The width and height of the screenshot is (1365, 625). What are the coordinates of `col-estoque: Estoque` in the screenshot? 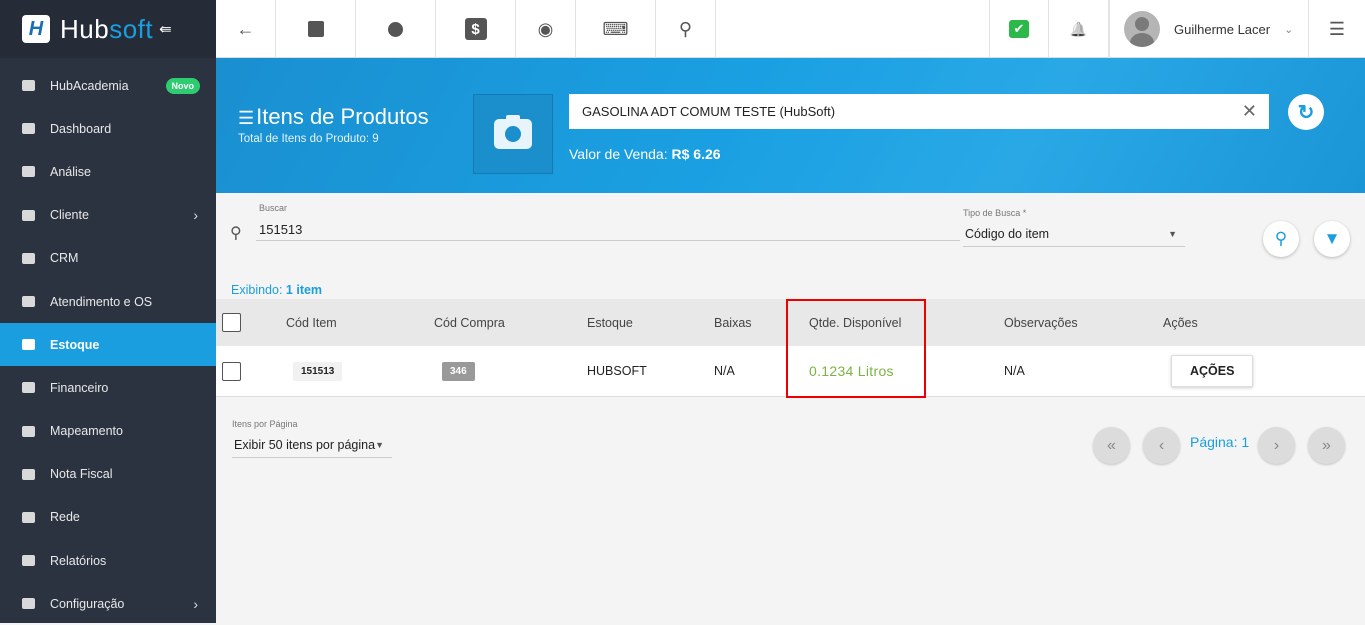 It's located at (610, 323).